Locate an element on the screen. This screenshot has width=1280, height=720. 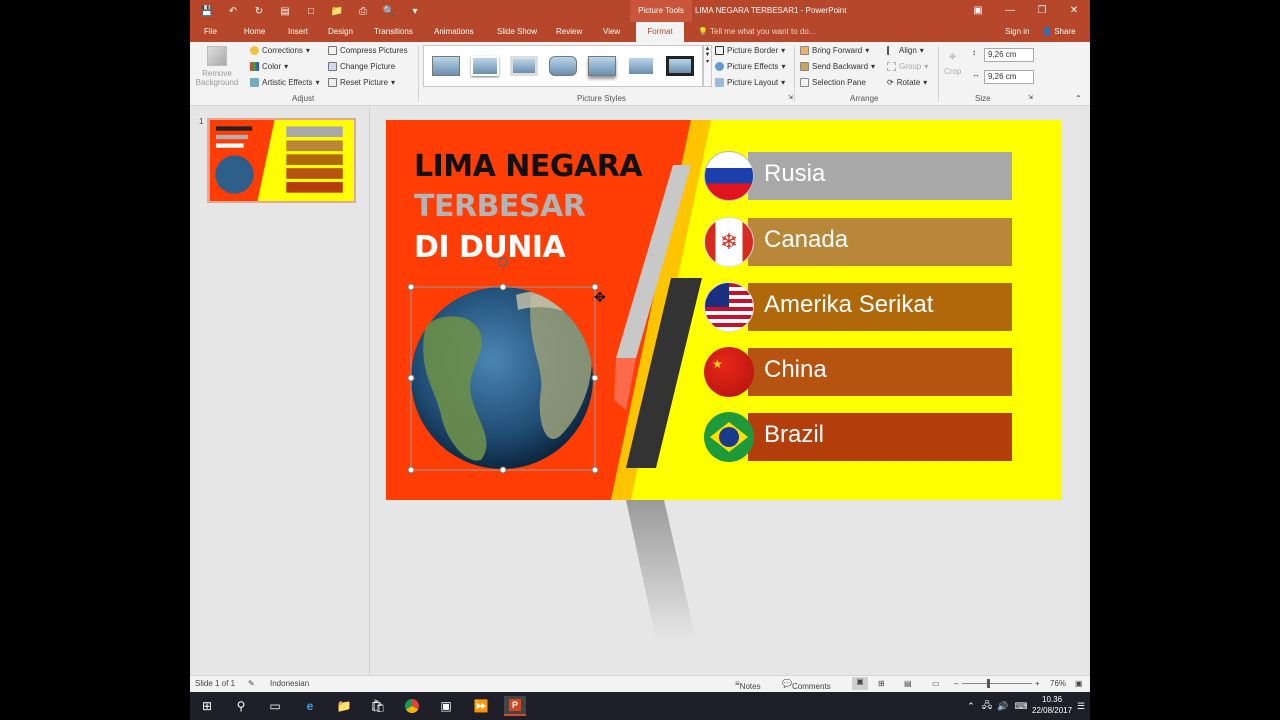
country-row: Brazil is located at coordinates (858, 437).